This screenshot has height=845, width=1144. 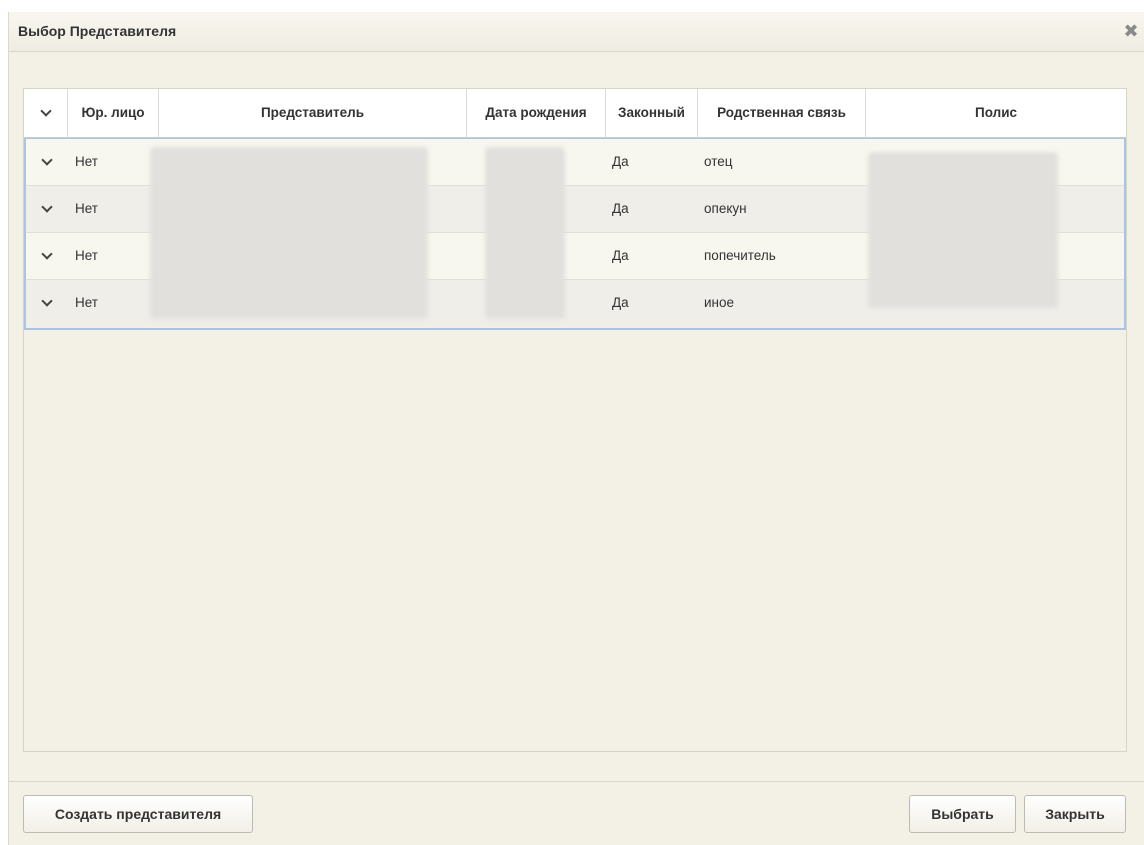 I want to click on column-header-representative: Представитель, so click(x=313, y=113).